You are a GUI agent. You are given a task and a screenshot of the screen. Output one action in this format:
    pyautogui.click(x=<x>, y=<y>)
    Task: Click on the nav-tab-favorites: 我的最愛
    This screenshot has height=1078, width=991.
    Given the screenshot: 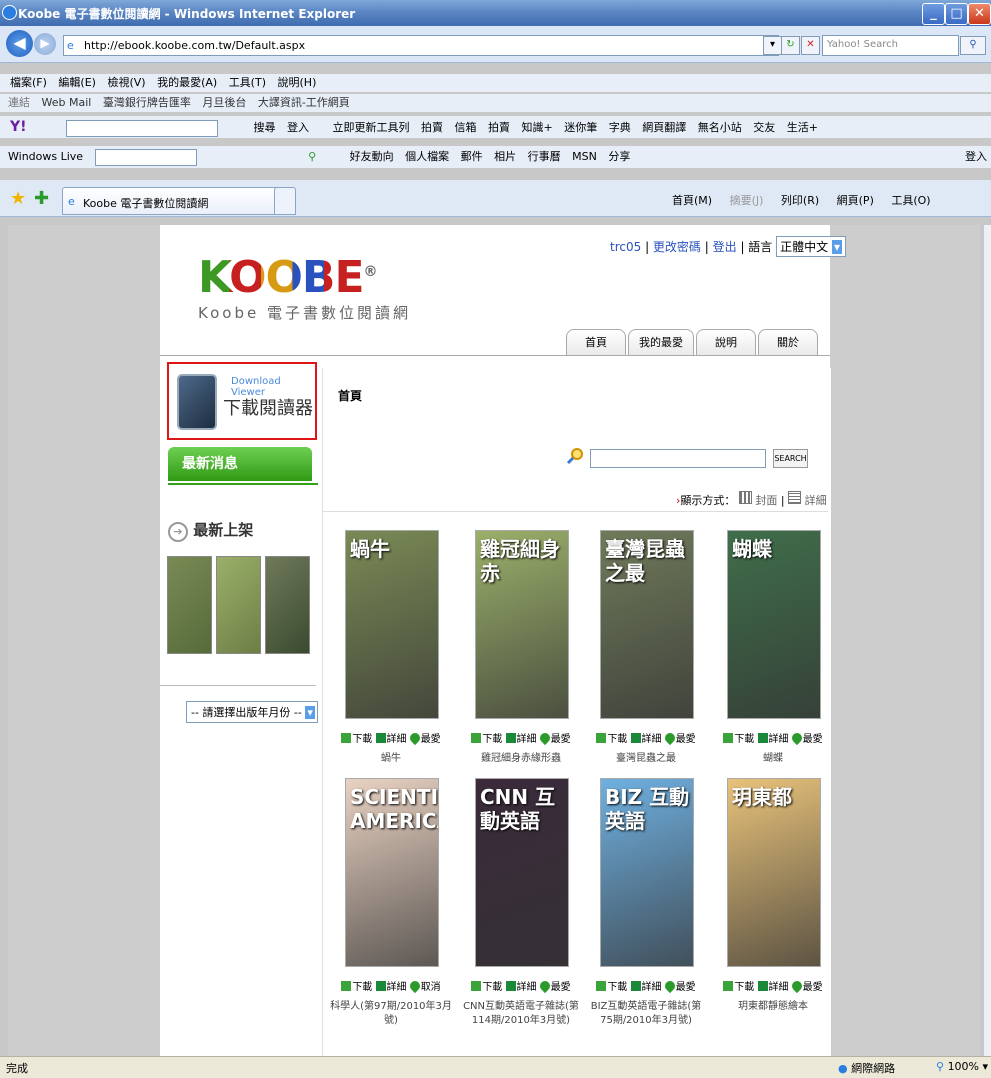 What is the action you would take?
    pyautogui.click(x=661, y=342)
    